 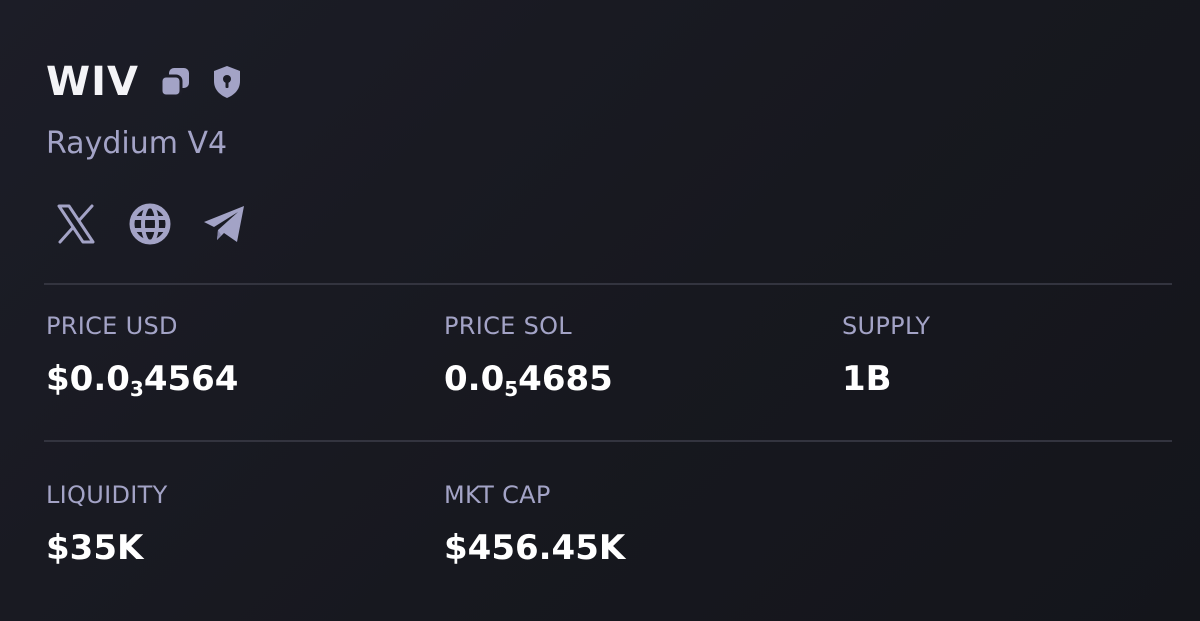 I want to click on telegram-link, so click(x=224, y=224).